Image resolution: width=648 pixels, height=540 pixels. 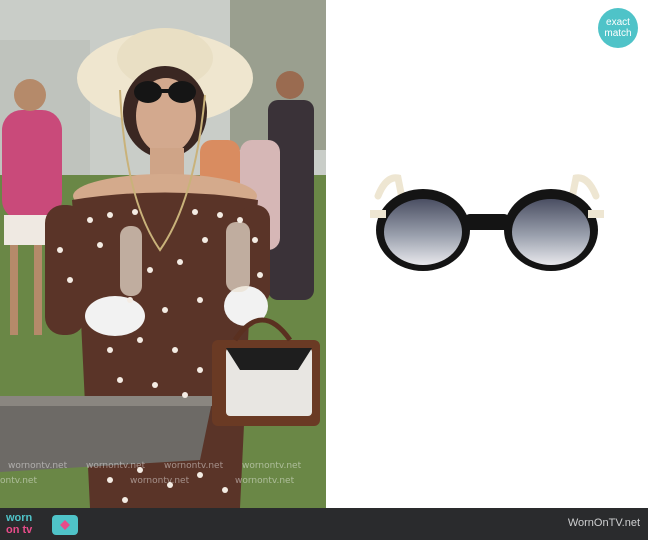 What do you see at coordinates (19, 530) in the screenshot?
I see `logo-text-bottom: on tv` at bounding box center [19, 530].